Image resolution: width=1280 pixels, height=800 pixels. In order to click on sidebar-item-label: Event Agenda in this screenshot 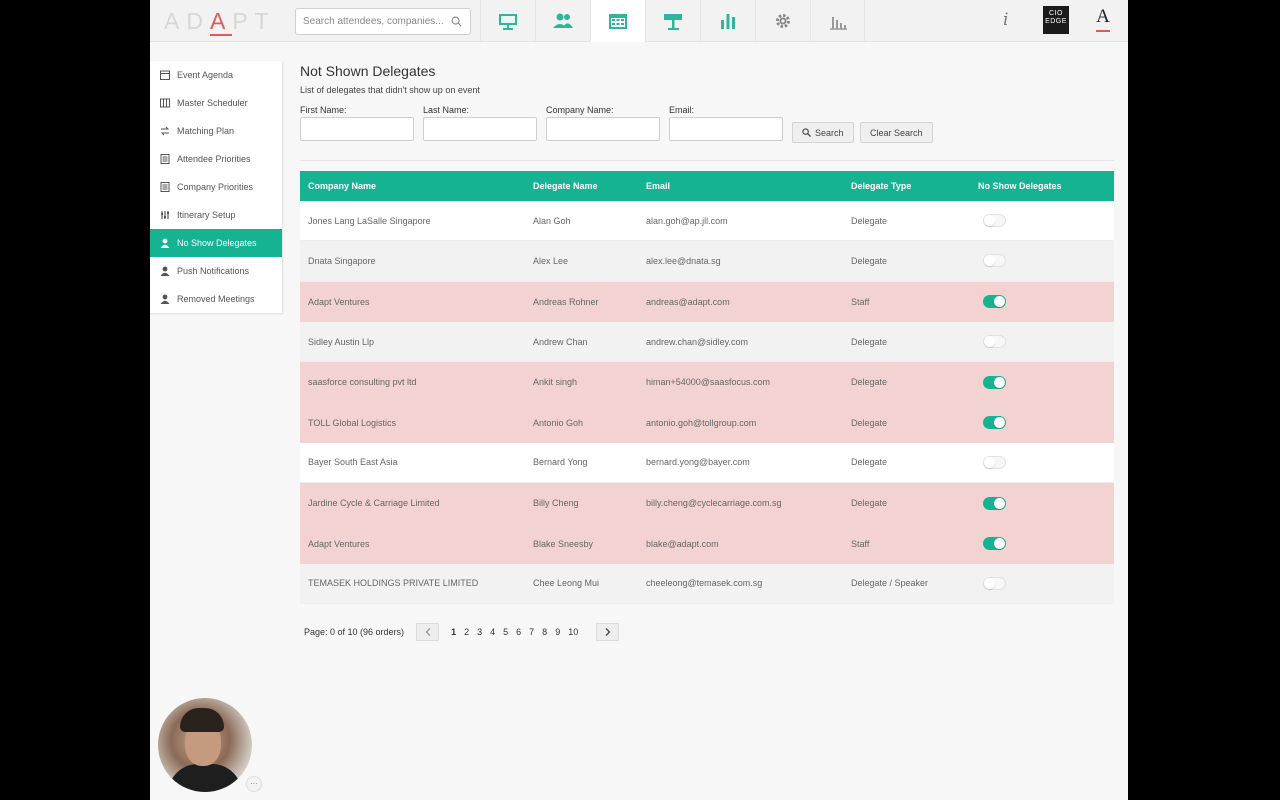, I will do `click(205, 75)`.